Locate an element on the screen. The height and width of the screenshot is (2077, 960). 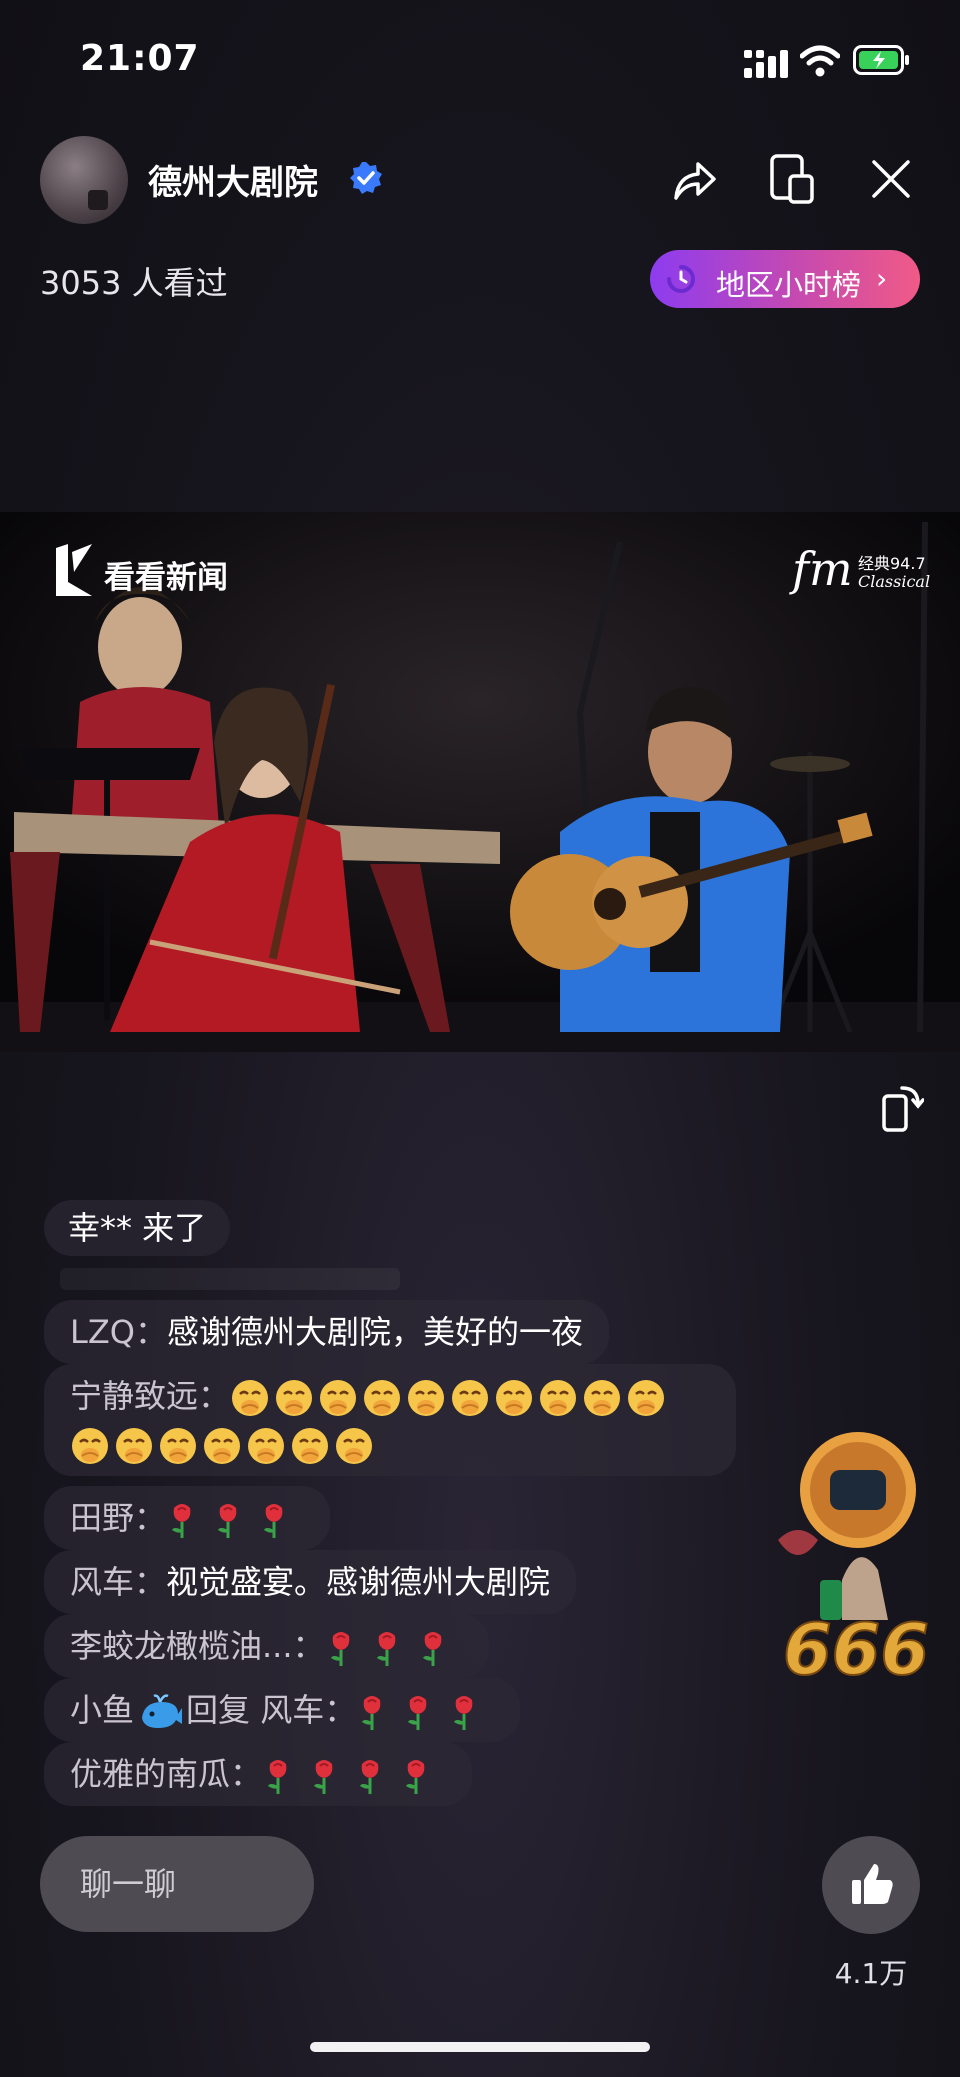
like-count: 4.1万 is located at coordinates (871, 1973).